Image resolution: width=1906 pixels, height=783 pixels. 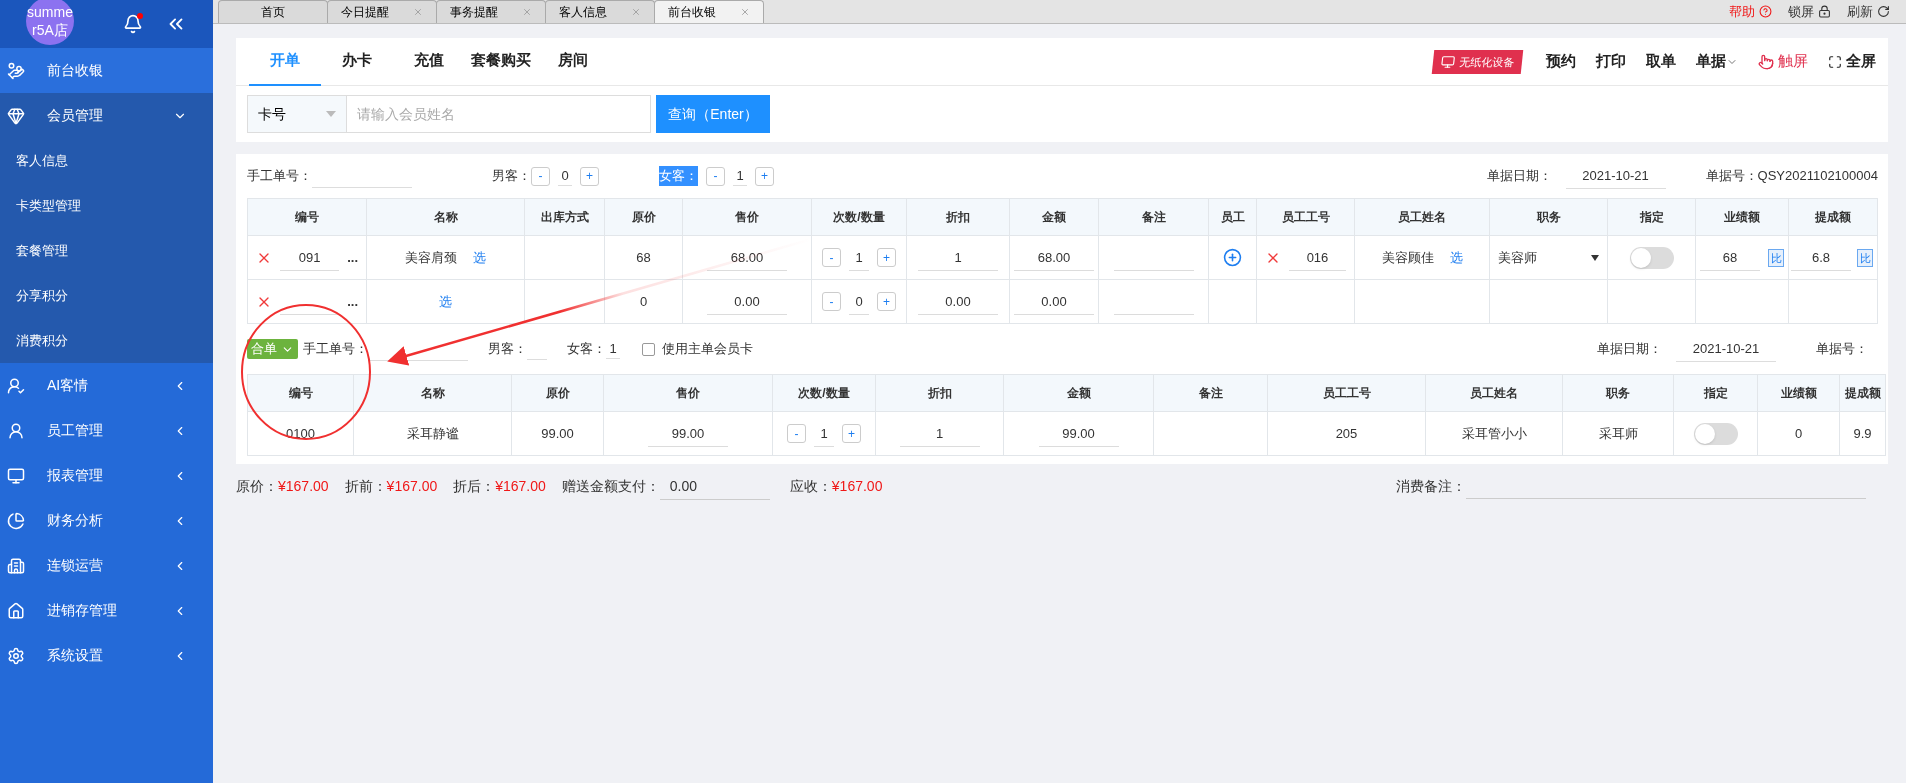 I want to click on page-tab: 前台收银, so click(x=709, y=11).